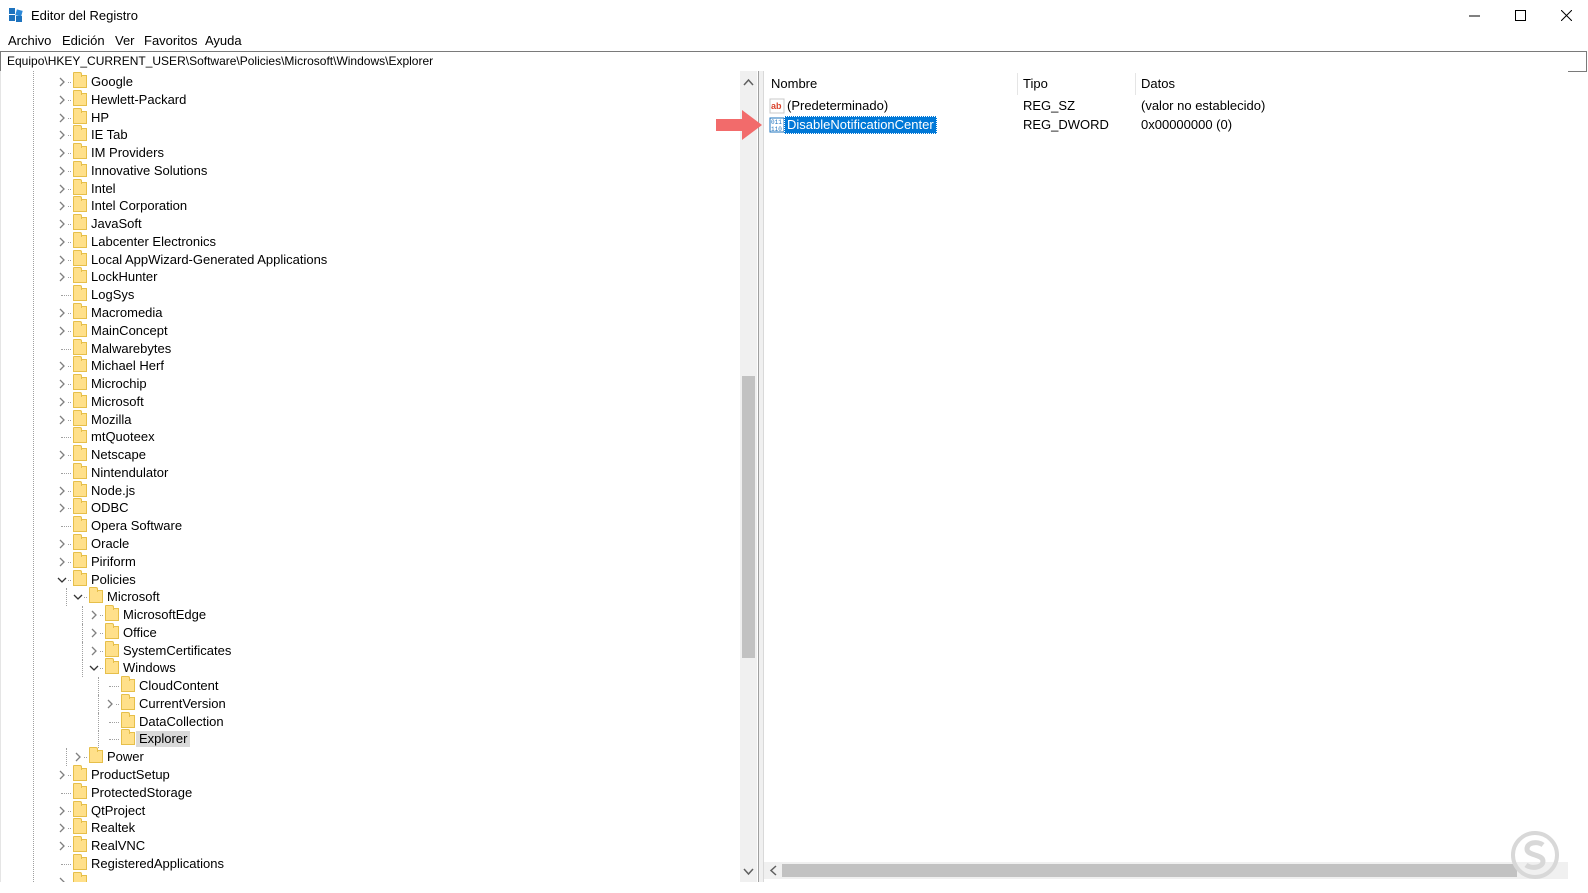 The width and height of the screenshot is (1588, 893). What do you see at coordinates (370, 721) in the screenshot?
I see `tree-node: DataCollection` at bounding box center [370, 721].